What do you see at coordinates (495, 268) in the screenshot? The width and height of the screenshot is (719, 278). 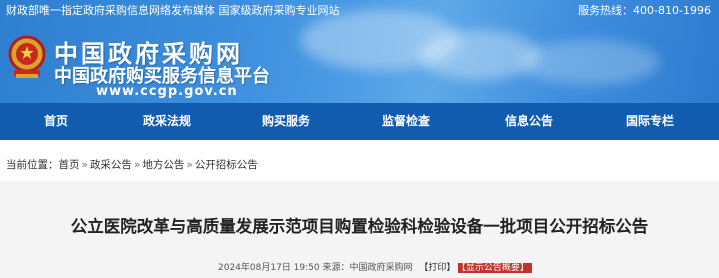 I see `show-summary-button: 【显示公告概要】` at bounding box center [495, 268].